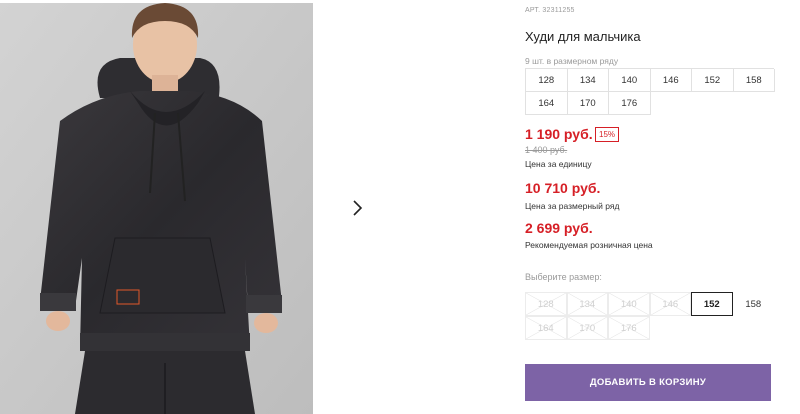 The image size is (800, 414). I want to click on add-to-cart-button: Добавить в корзину, so click(648, 382).